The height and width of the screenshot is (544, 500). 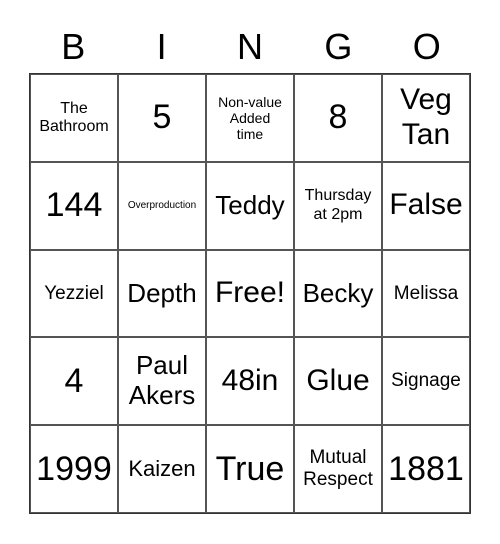 I want to click on bingo-cell: Signage, so click(x=426, y=381).